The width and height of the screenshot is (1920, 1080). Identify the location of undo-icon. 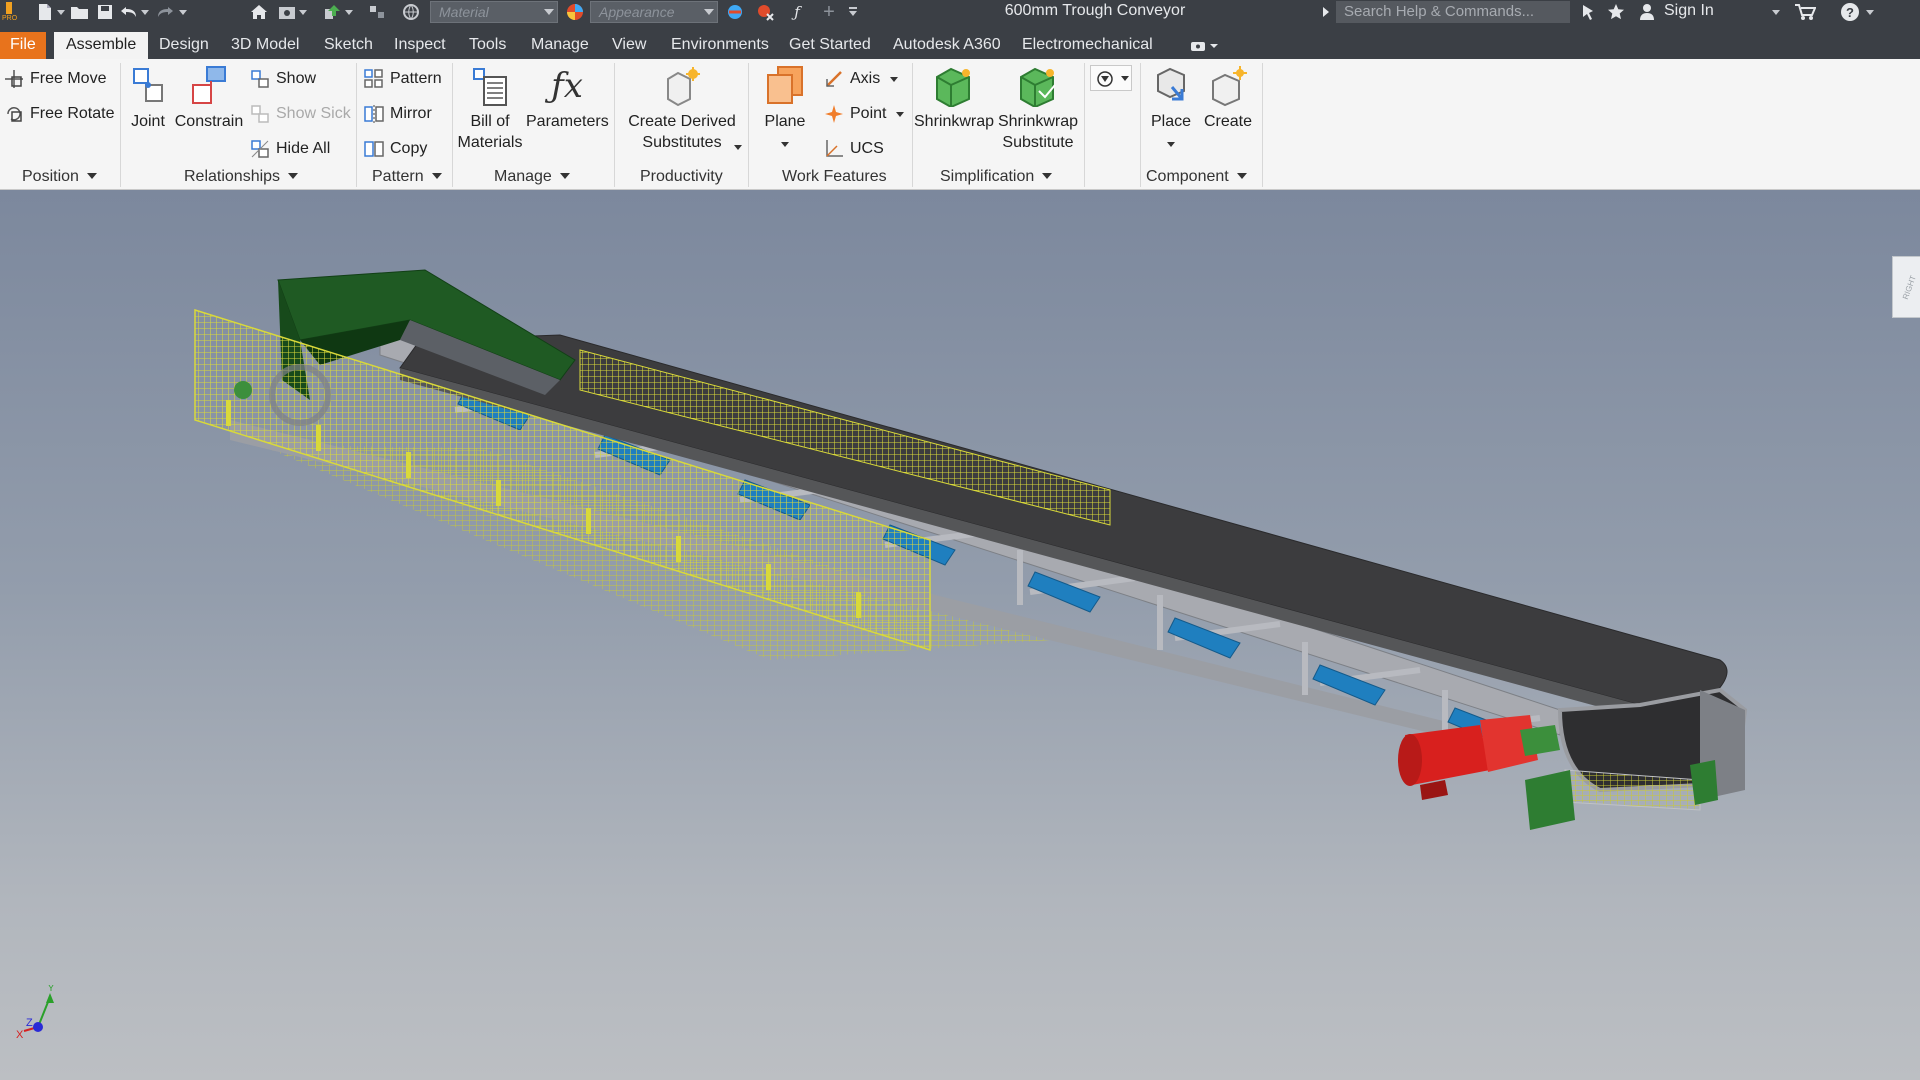
(129, 12).